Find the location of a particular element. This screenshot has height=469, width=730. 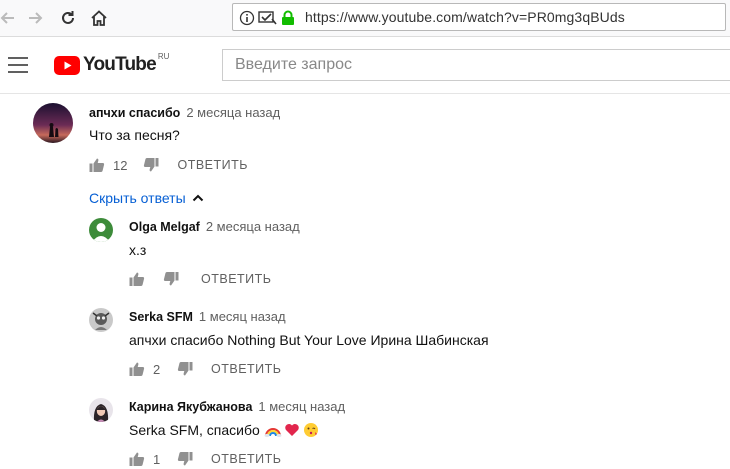

forward-button is located at coordinates (36, 18).